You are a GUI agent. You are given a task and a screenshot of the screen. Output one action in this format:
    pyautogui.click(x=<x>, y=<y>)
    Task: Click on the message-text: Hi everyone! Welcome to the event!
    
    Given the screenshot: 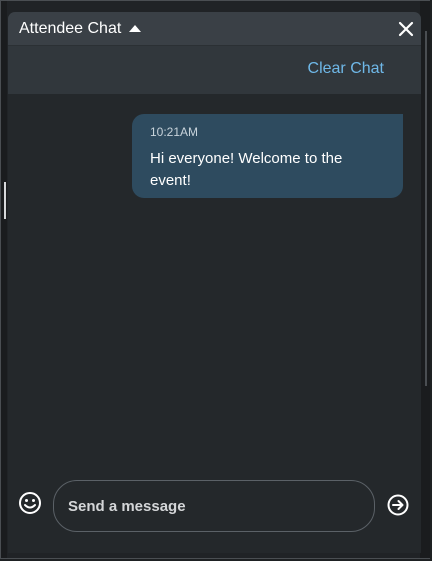 What is the action you would take?
    pyautogui.click(x=246, y=169)
    